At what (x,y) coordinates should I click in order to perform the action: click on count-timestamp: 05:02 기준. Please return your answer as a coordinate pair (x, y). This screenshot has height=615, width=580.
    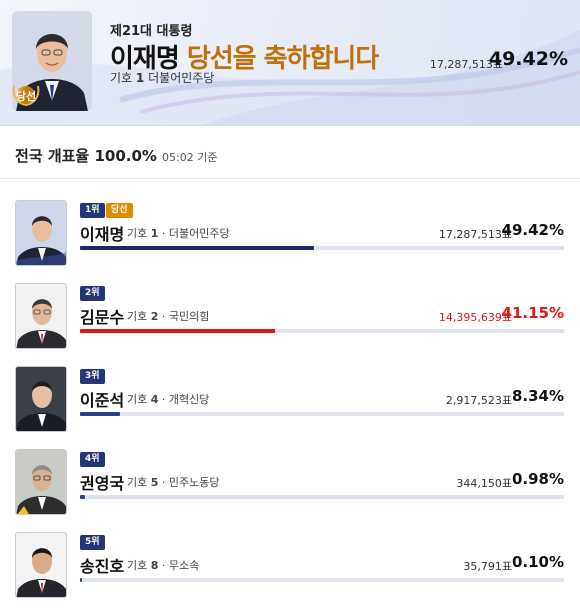
    Looking at the image, I should click on (190, 157).